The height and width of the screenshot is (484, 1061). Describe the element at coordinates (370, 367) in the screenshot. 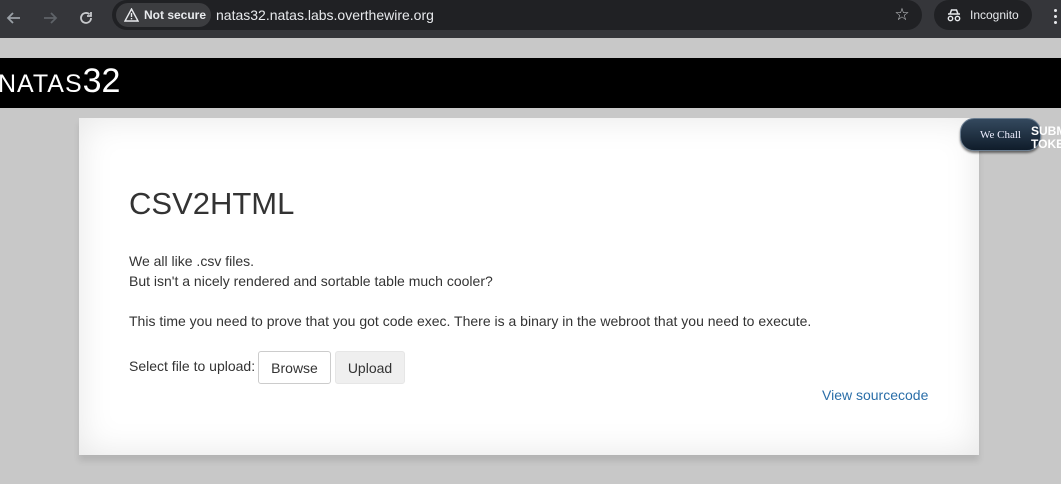

I see `upload-button: Upload` at that location.